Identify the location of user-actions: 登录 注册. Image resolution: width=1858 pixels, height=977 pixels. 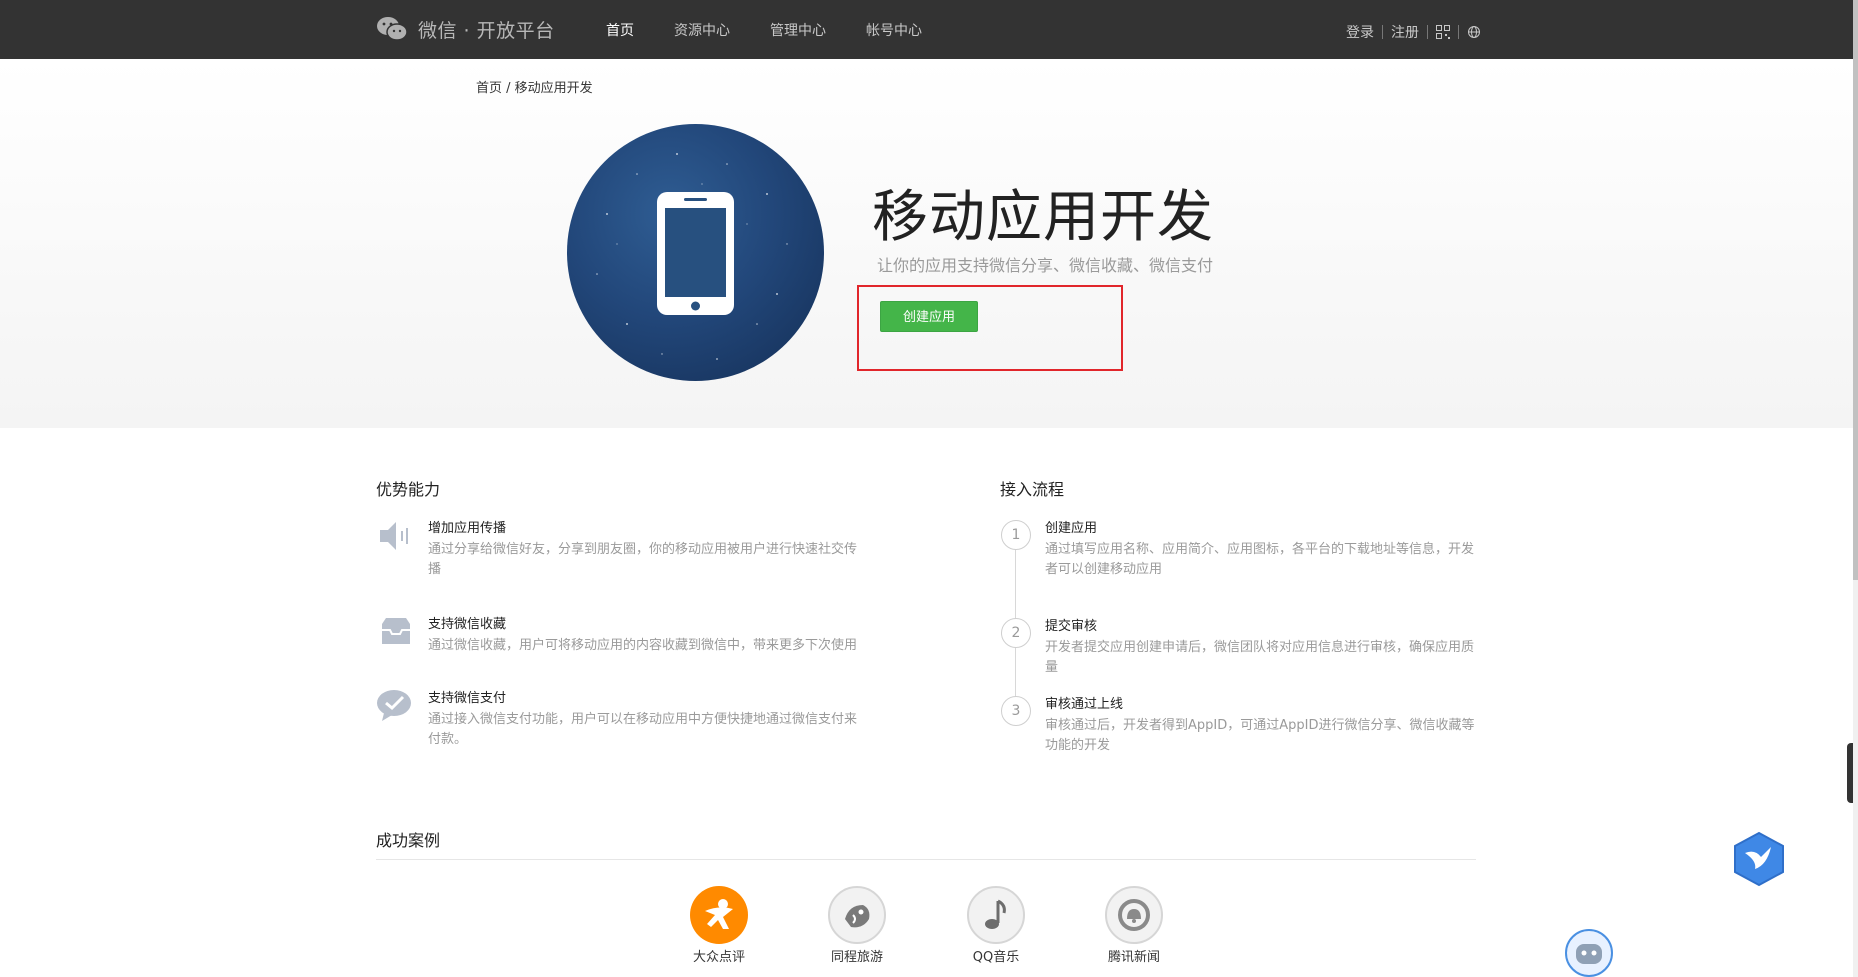
(1413, 32).